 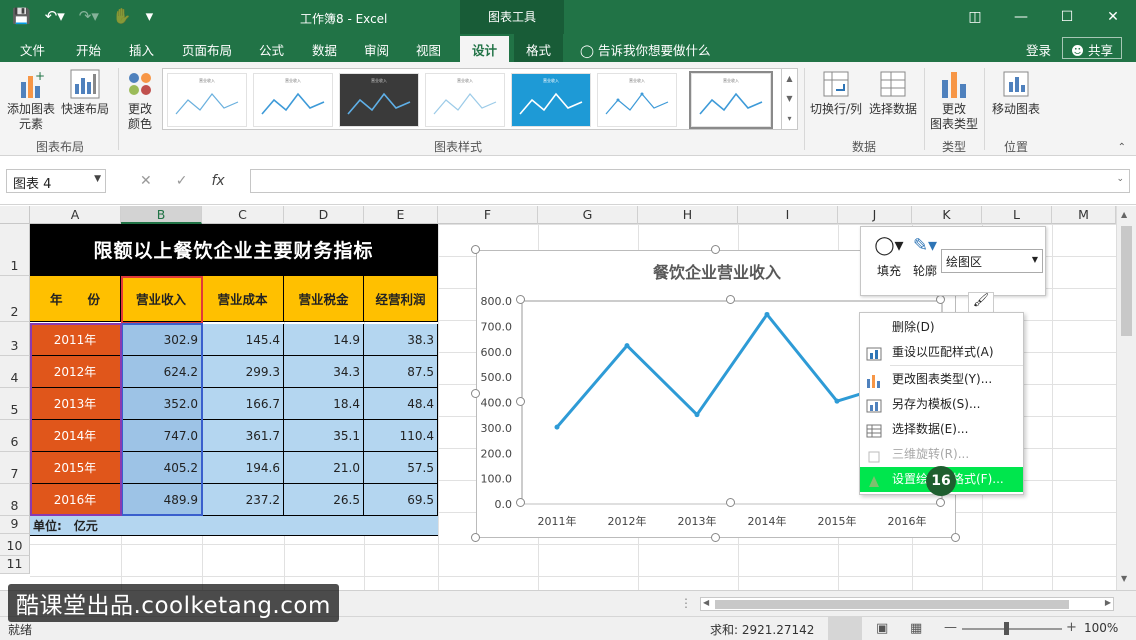 I want to click on name-box: 图表 4 ▼, so click(x=56, y=181).